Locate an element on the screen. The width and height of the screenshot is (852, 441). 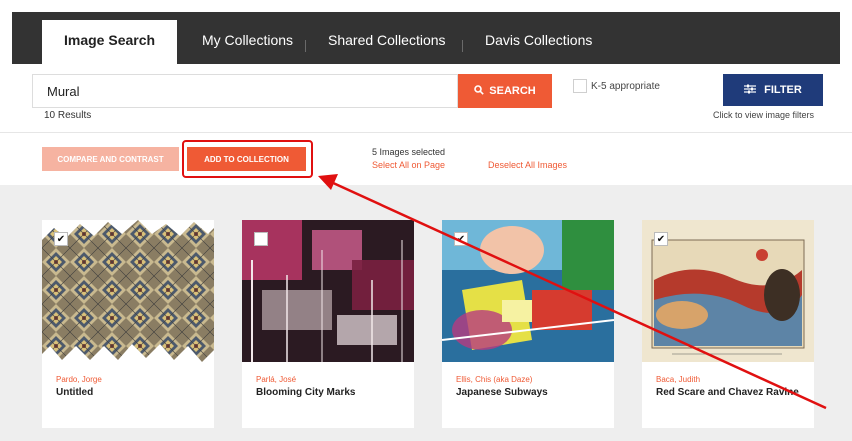
card-title: Blooming City Marks is located at coordinates (331, 393).